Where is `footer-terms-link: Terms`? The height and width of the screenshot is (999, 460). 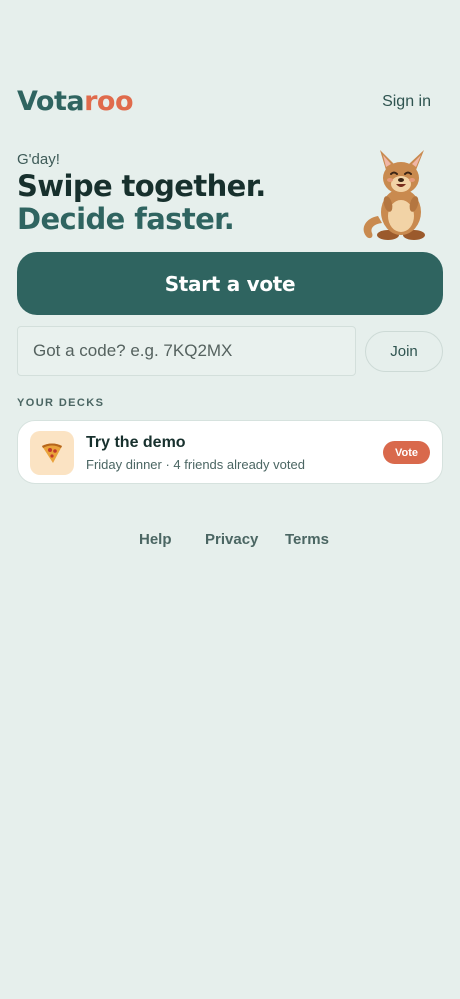
footer-terms-link: Terms is located at coordinates (307, 539).